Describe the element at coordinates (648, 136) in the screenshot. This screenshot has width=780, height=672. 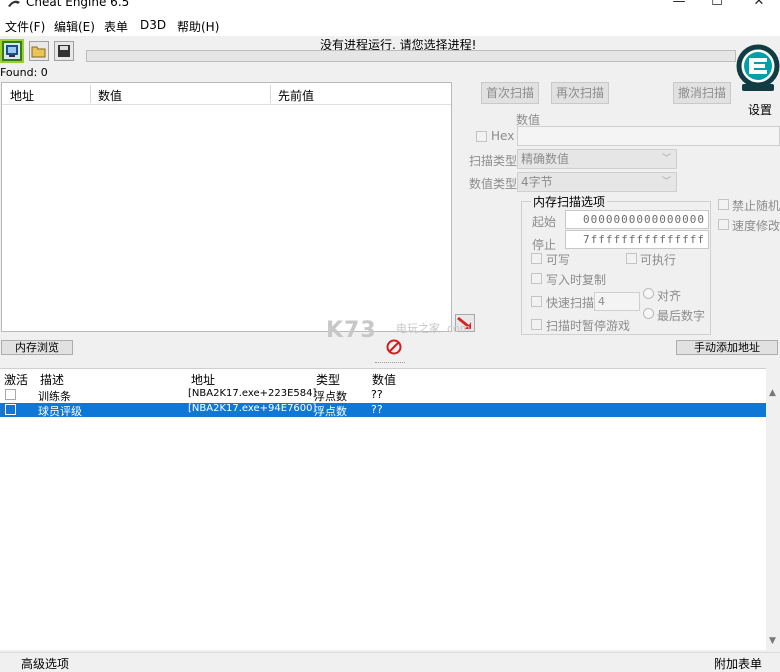
I see `value-input` at that location.